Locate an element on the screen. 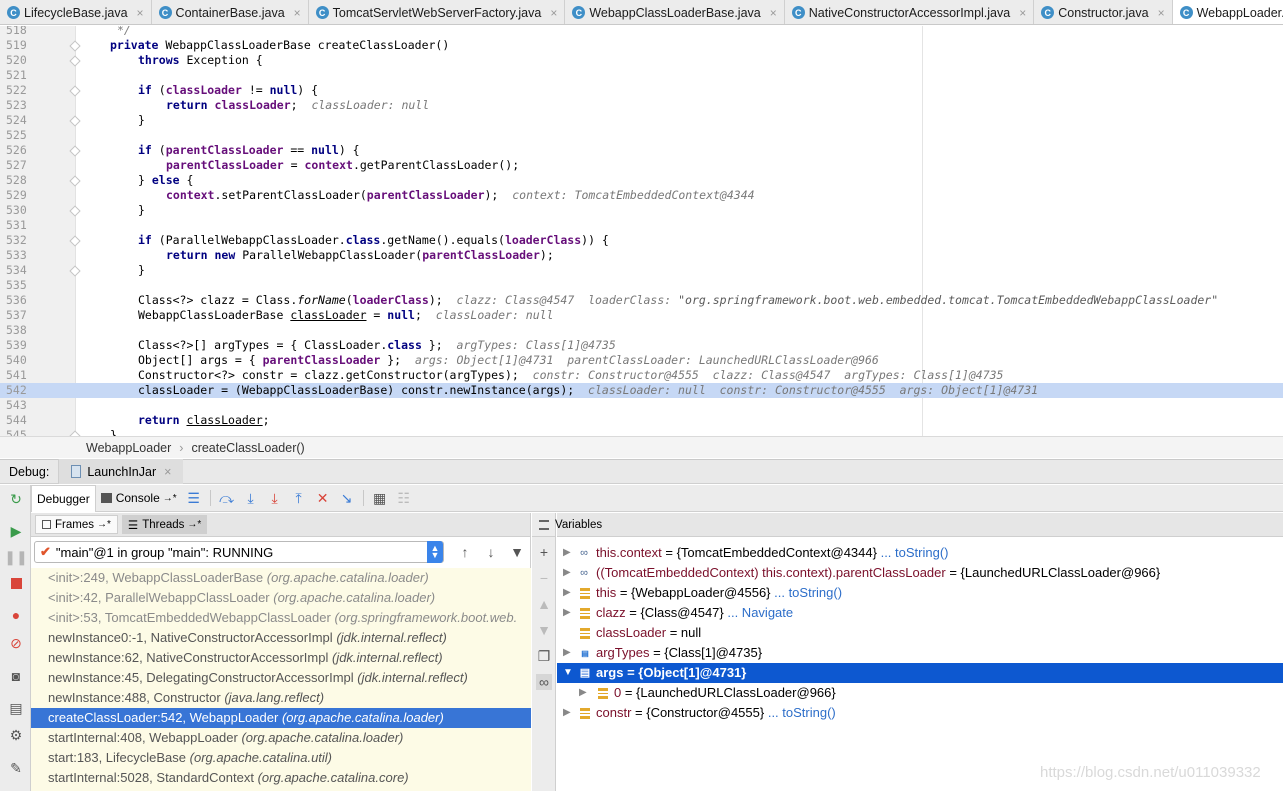 This screenshot has height=791, width=1283. editor-tab: C TomcatServletWebServerFactory.java × is located at coordinates (437, 12).